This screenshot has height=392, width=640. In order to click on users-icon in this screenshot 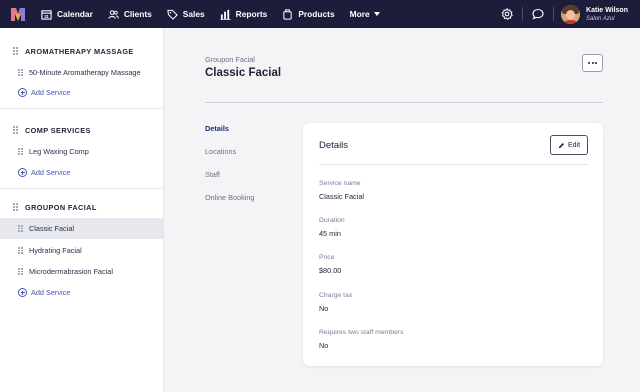, I will do `click(113, 14)`.